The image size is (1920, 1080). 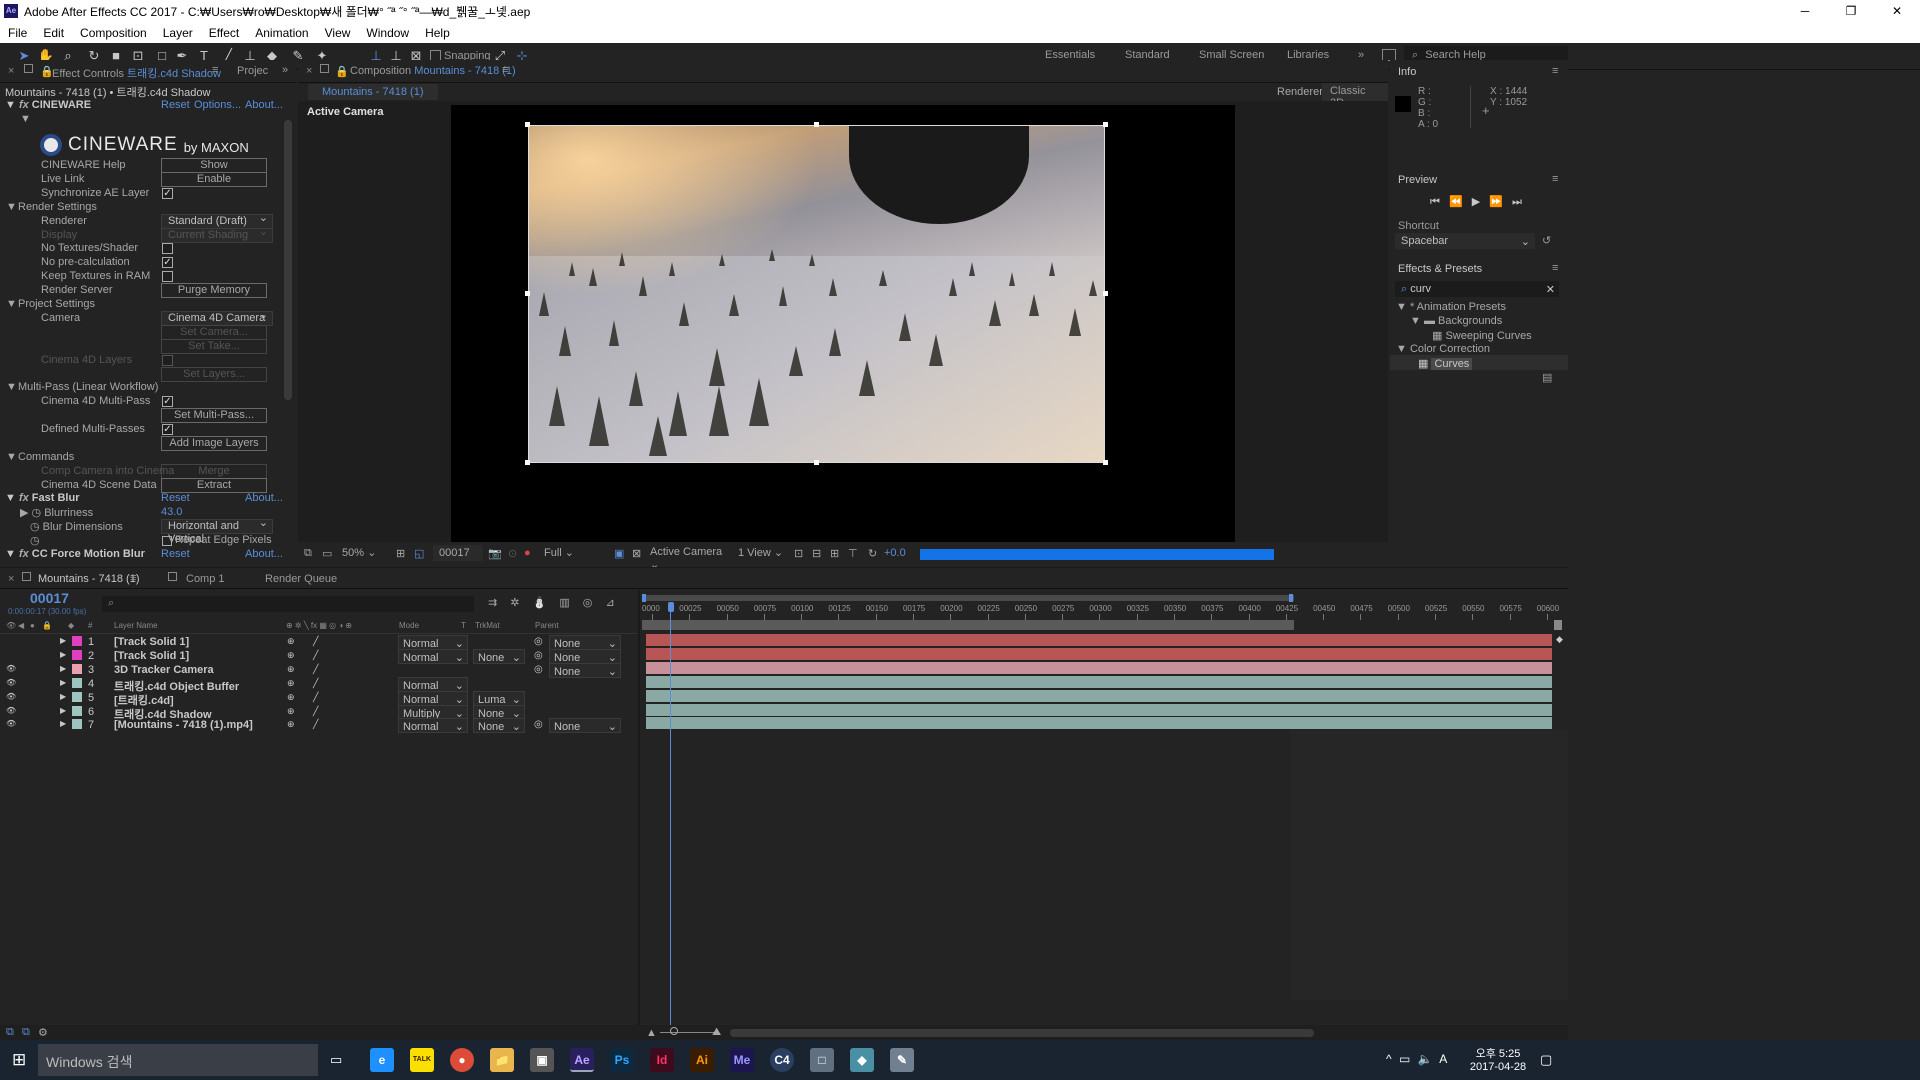 What do you see at coordinates (542, 1060) in the screenshot?
I see `store-icon: ▣` at bounding box center [542, 1060].